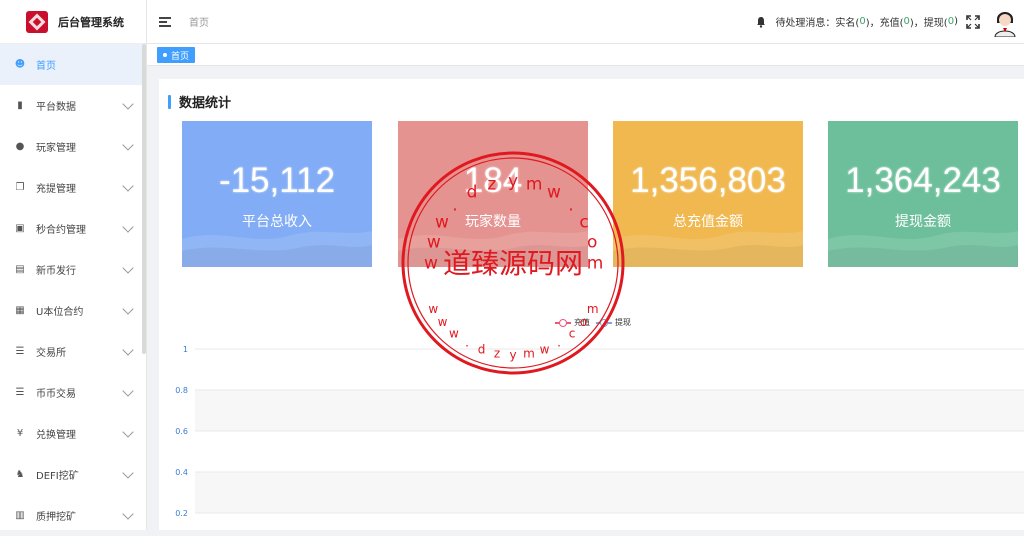  What do you see at coordinates (51, 353) in the screenshot?
I see `sidebar-item-label: 交易所` at bounding box center [51, 353].